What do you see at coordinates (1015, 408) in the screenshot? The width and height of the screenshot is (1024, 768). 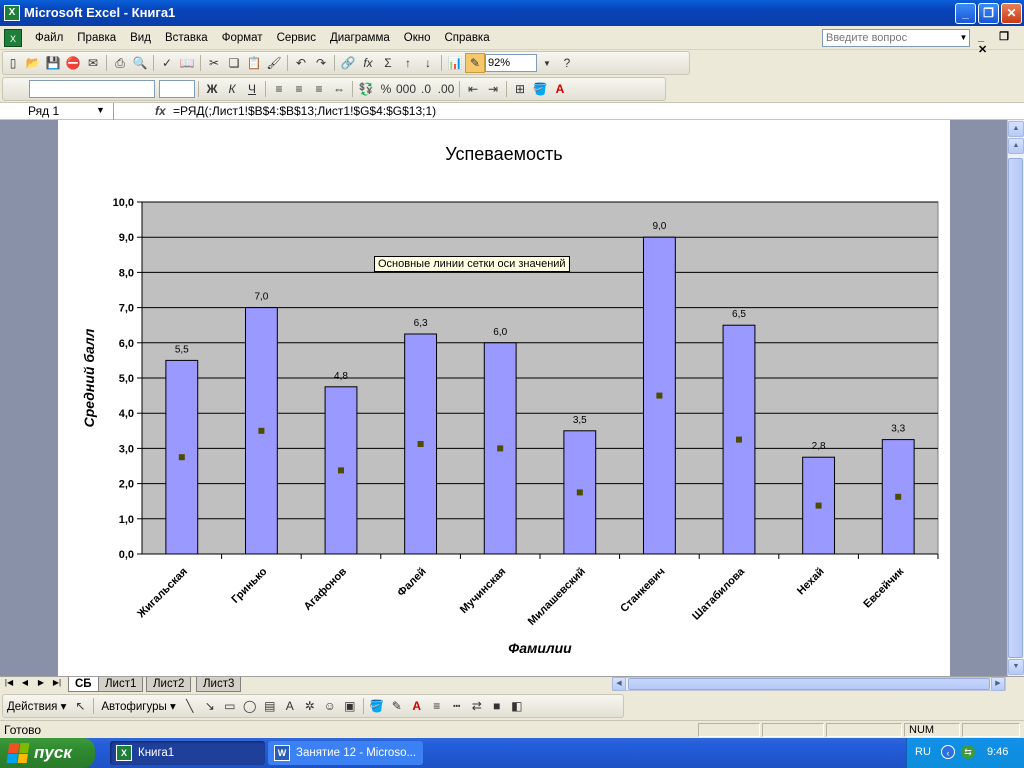 I see `vertical-scroll-thumb` at bounding box center [1015, 408].